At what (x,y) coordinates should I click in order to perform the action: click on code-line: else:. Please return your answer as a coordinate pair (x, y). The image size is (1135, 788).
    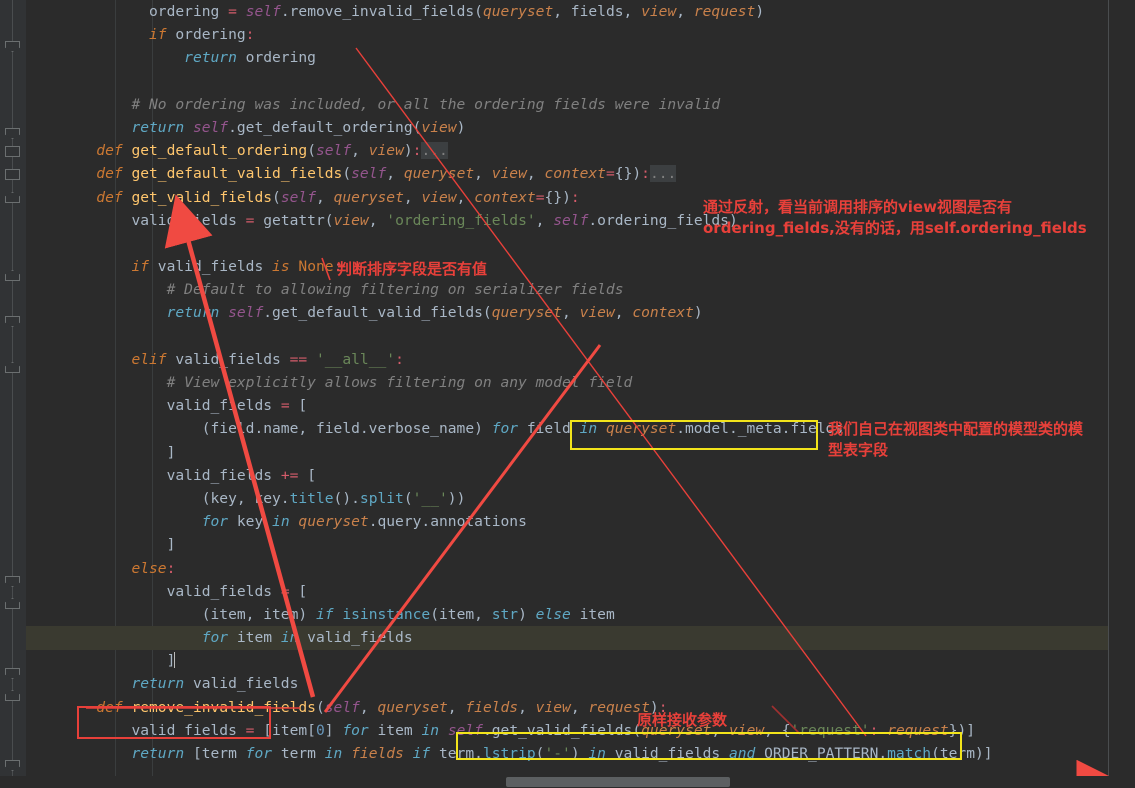
    Looking at the image, I should click on (153, 568).